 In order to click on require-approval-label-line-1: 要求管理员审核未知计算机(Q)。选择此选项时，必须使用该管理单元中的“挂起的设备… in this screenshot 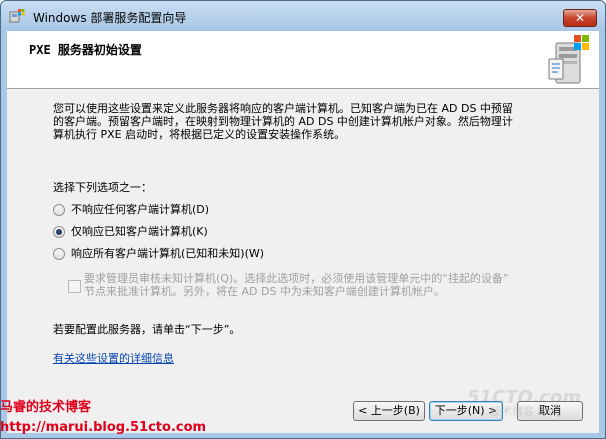, I will do `click(296, 278)`.